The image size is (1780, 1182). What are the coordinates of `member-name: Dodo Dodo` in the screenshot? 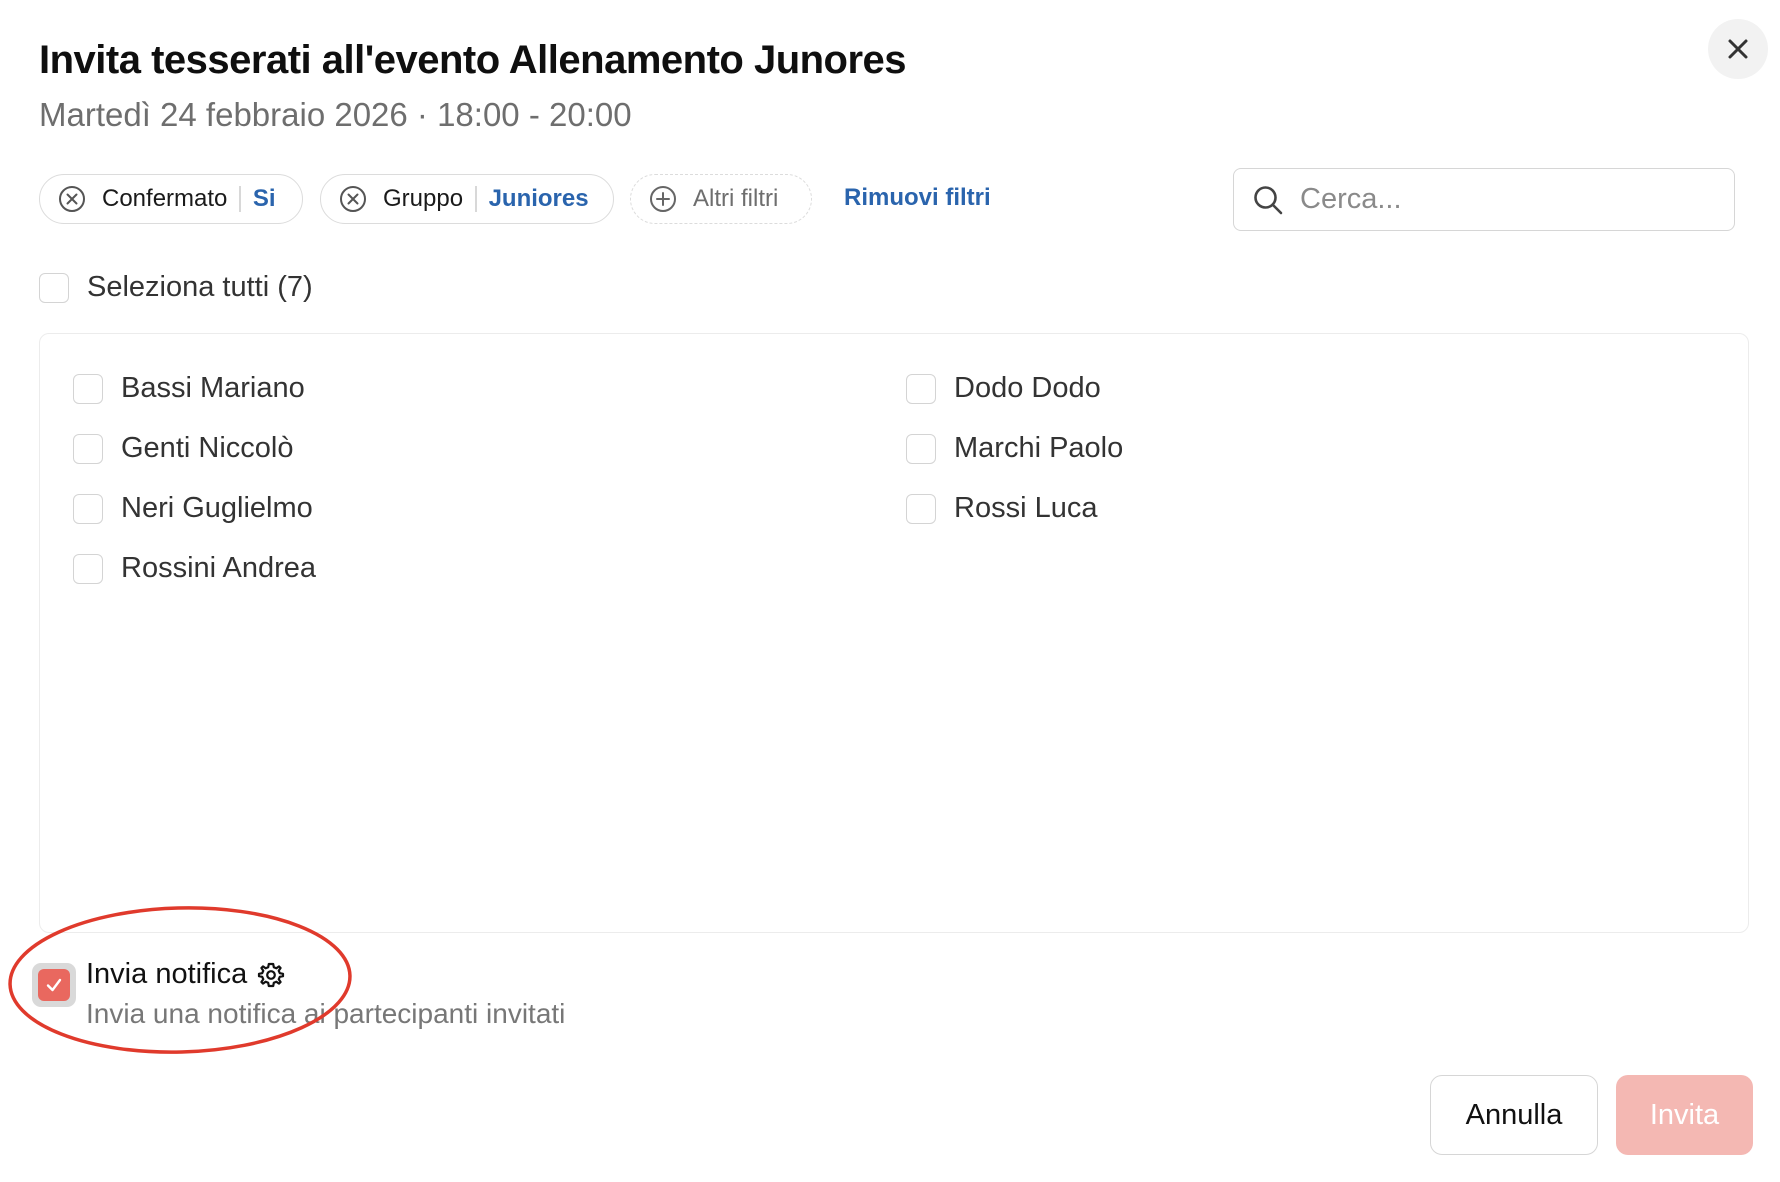 It's located at (1027, 388).